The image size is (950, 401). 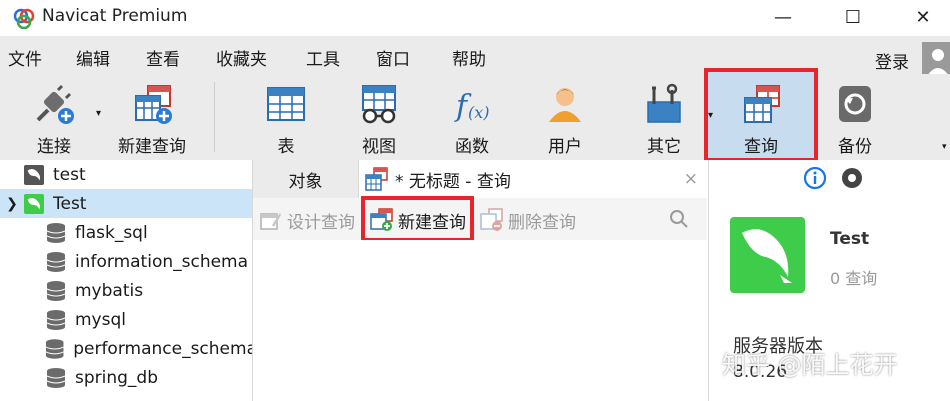 What do you see at coordinates (321, 222) in the screenshot?
I see `design-query-label: 设计查询` at bounding box center [321, 222].